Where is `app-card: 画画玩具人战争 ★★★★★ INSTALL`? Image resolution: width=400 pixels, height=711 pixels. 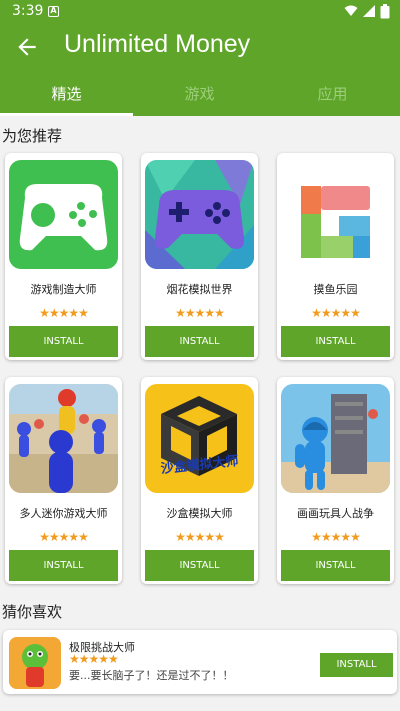 app-card: 画画玩具人战争 ★★★★★ INSTALL is located at coordinates (335, 480).